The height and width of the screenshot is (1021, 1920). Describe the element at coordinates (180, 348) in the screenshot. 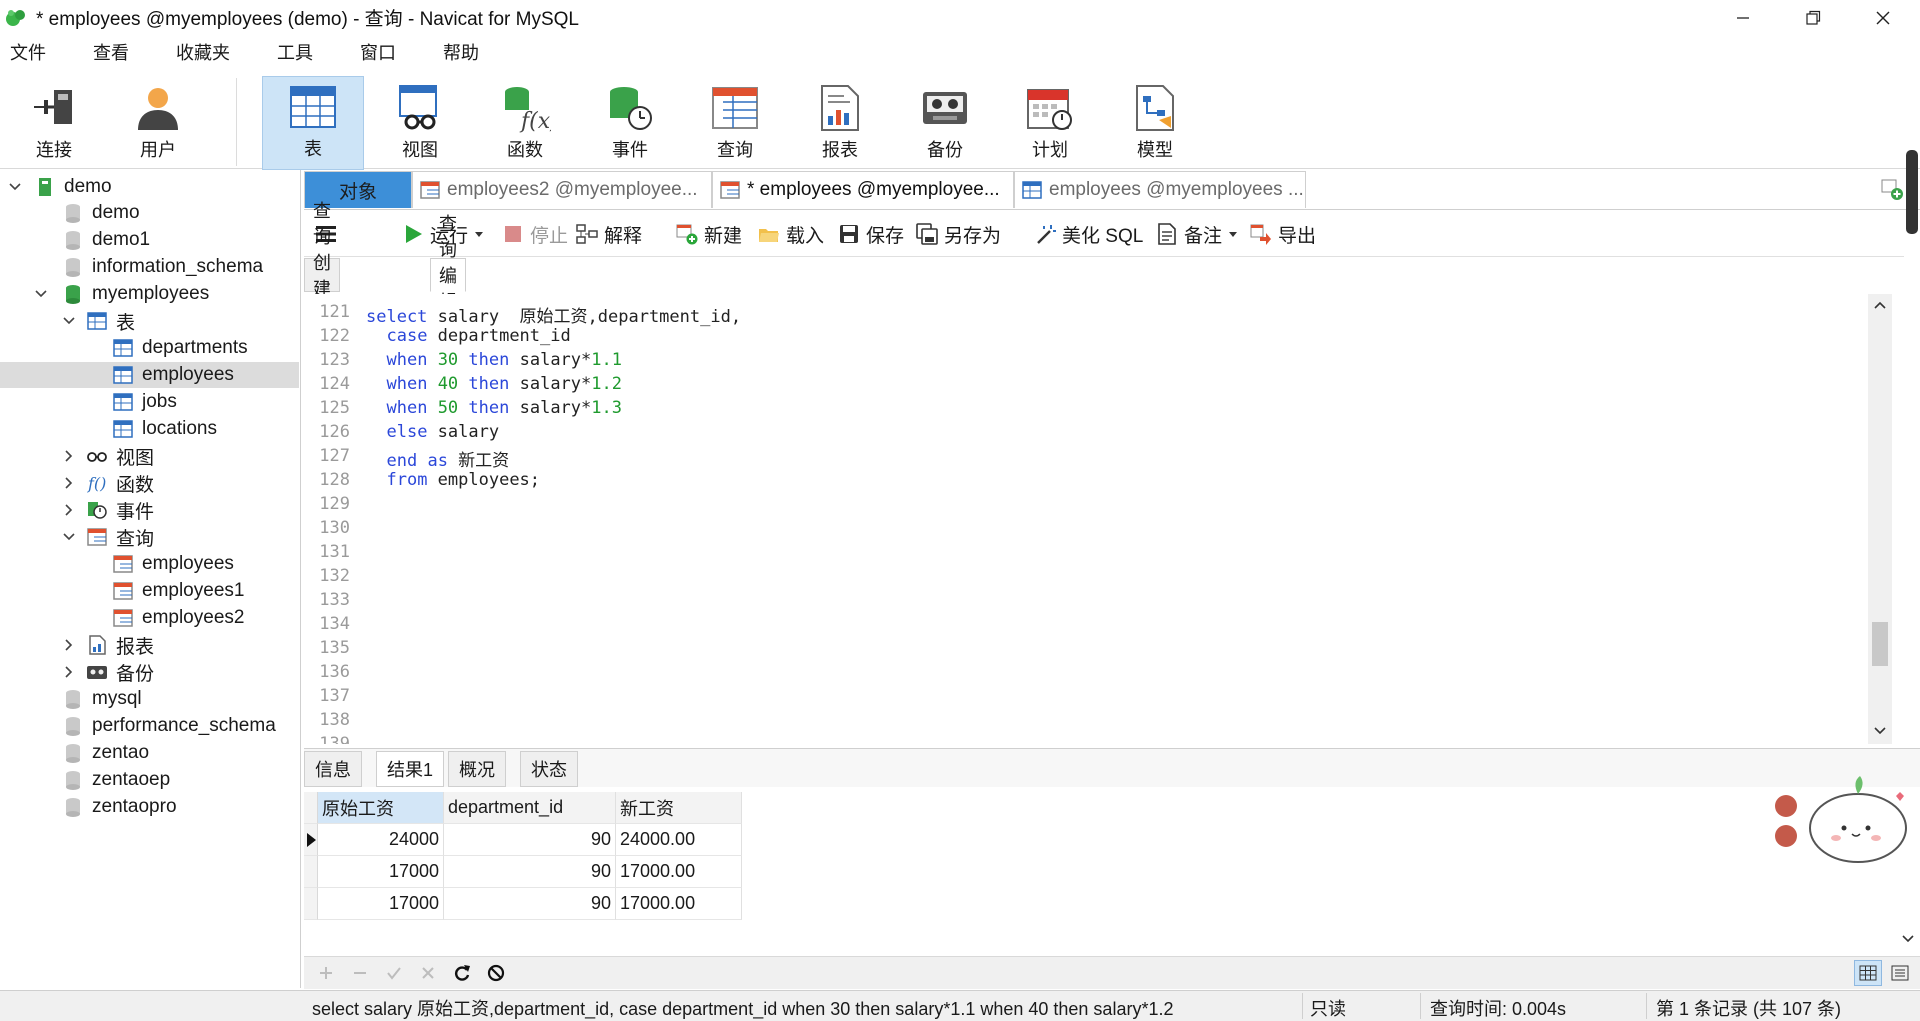

I see `tree-table-departments: departments` at that location.